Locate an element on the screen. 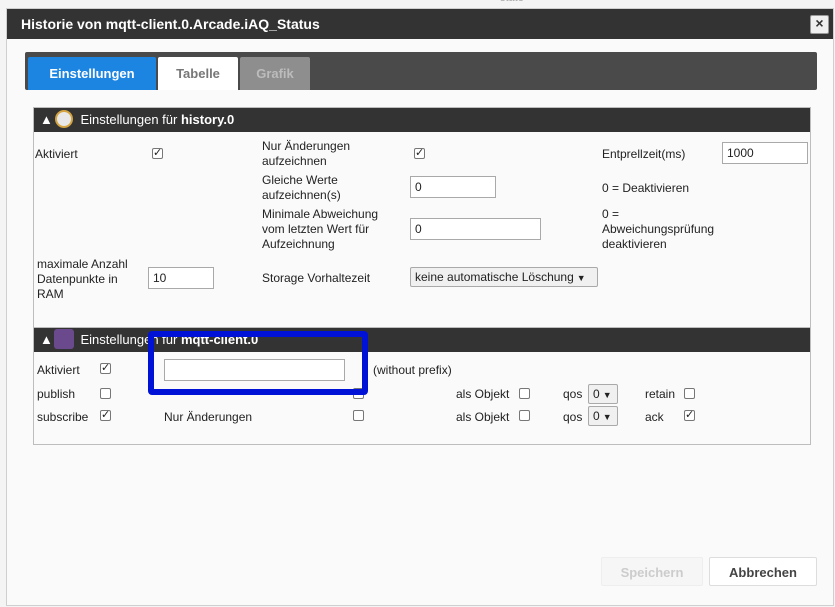  publish-qos-select: 0 ▼ is located at coordinates (603, 394).